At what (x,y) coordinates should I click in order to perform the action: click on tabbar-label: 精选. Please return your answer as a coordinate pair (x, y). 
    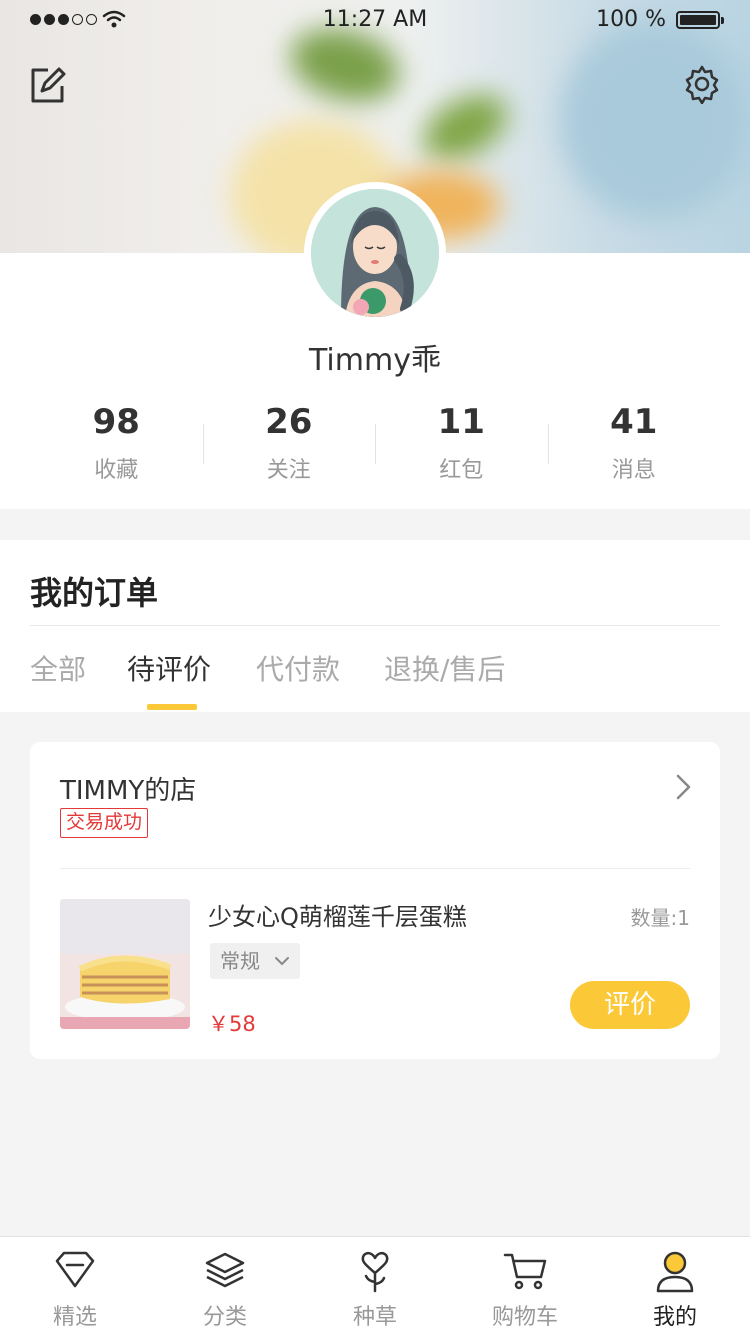
    Looking at the image, I should click on (74, 1317).